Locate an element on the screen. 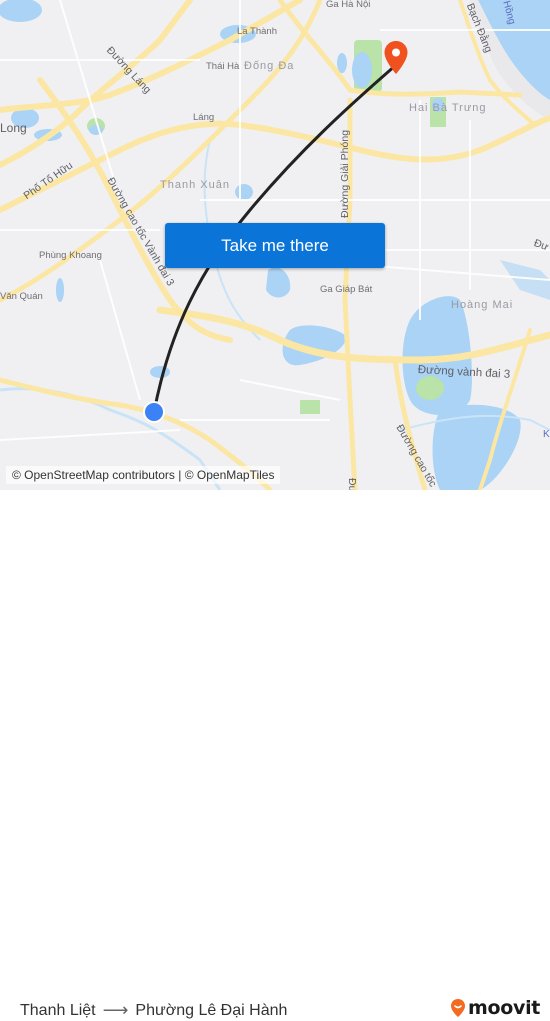 Image resolution: width=550 pixels, height=1021 pixels. moovit-pin-icon is located at coordinates (458, 1008).